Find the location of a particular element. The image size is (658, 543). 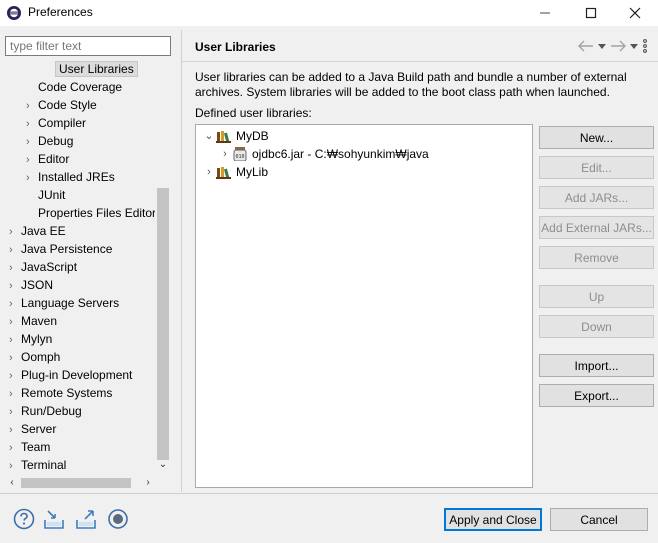

page-nav is located at coordinates (613, 46).